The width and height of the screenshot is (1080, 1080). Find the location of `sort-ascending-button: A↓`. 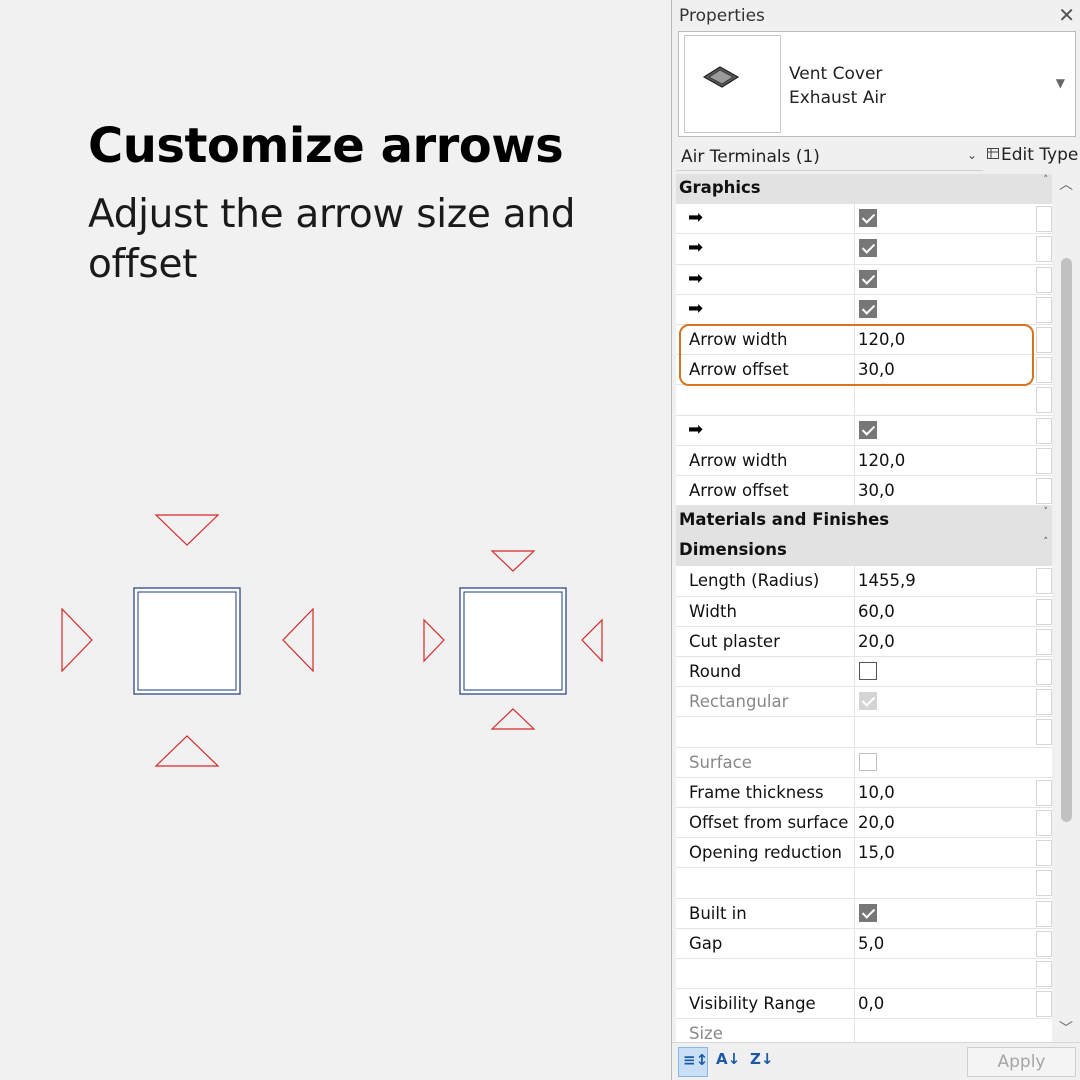

sort-ascending-button: A↓ is located at coordinates (727, 1062).